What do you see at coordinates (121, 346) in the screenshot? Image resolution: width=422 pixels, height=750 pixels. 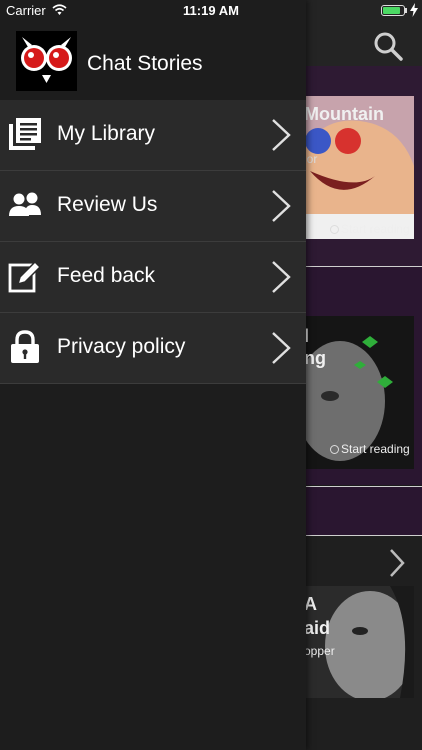 I see `menu-item-label: Privacy policy` at bounding box center [121, 346].